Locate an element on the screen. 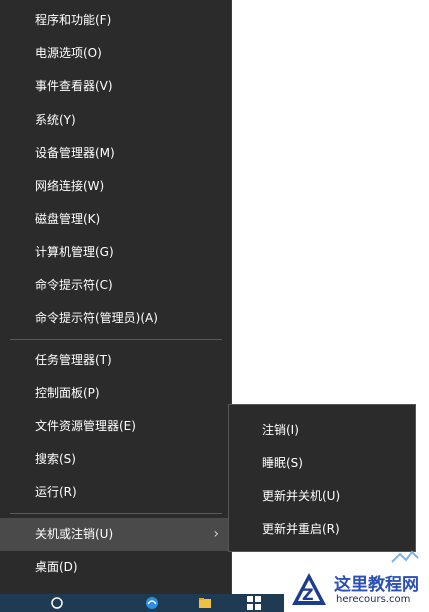 The width and height of the screenshot is (429, 612). menu-item-label: 命令提示符(C) is located at coordinates (74, 285).